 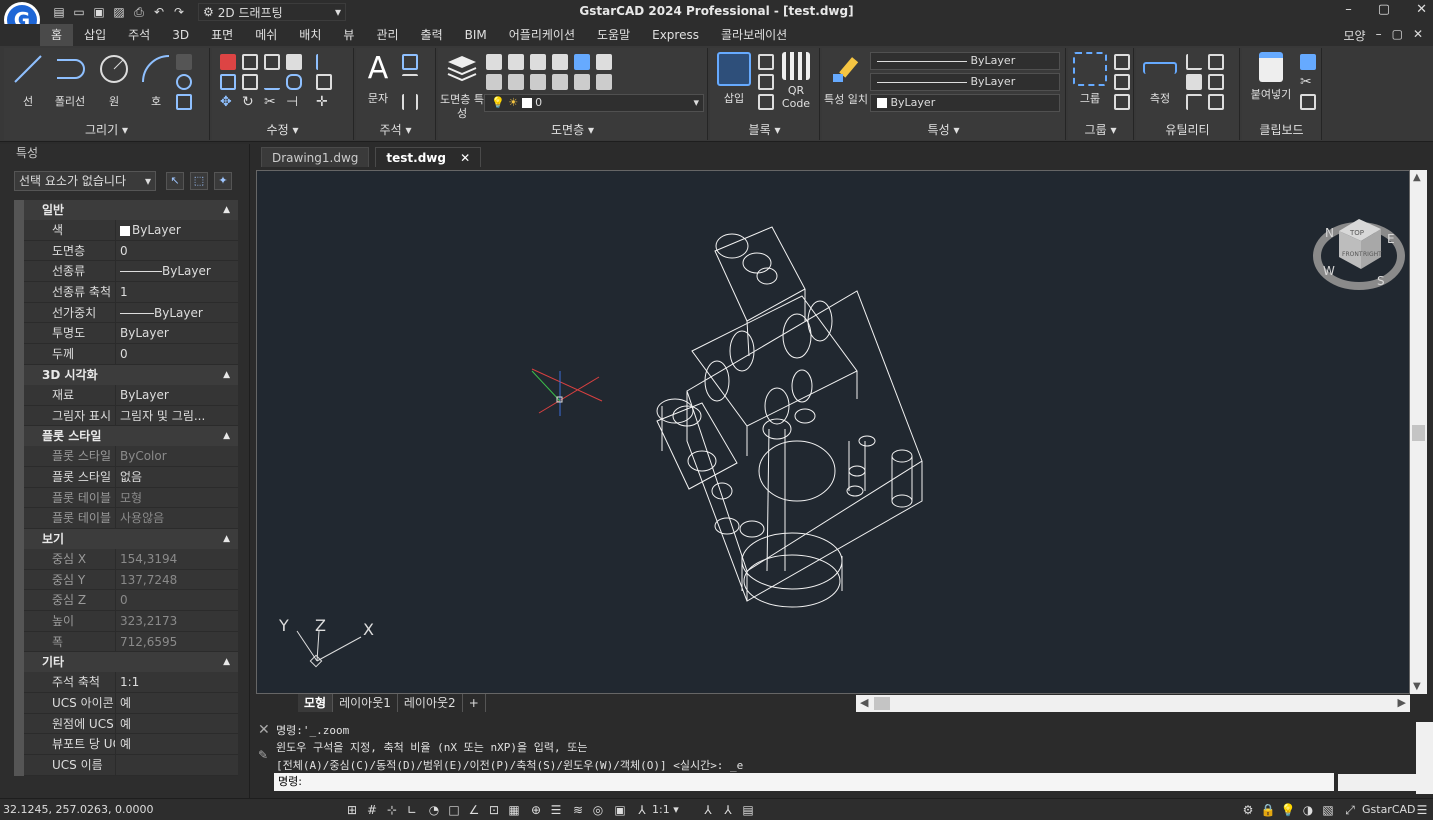 What do you see at coordinates (126, 436) in the screenshot?
I see `section-plot-style: 플롯 스타일 ▲` at bounding box center [126, 436].